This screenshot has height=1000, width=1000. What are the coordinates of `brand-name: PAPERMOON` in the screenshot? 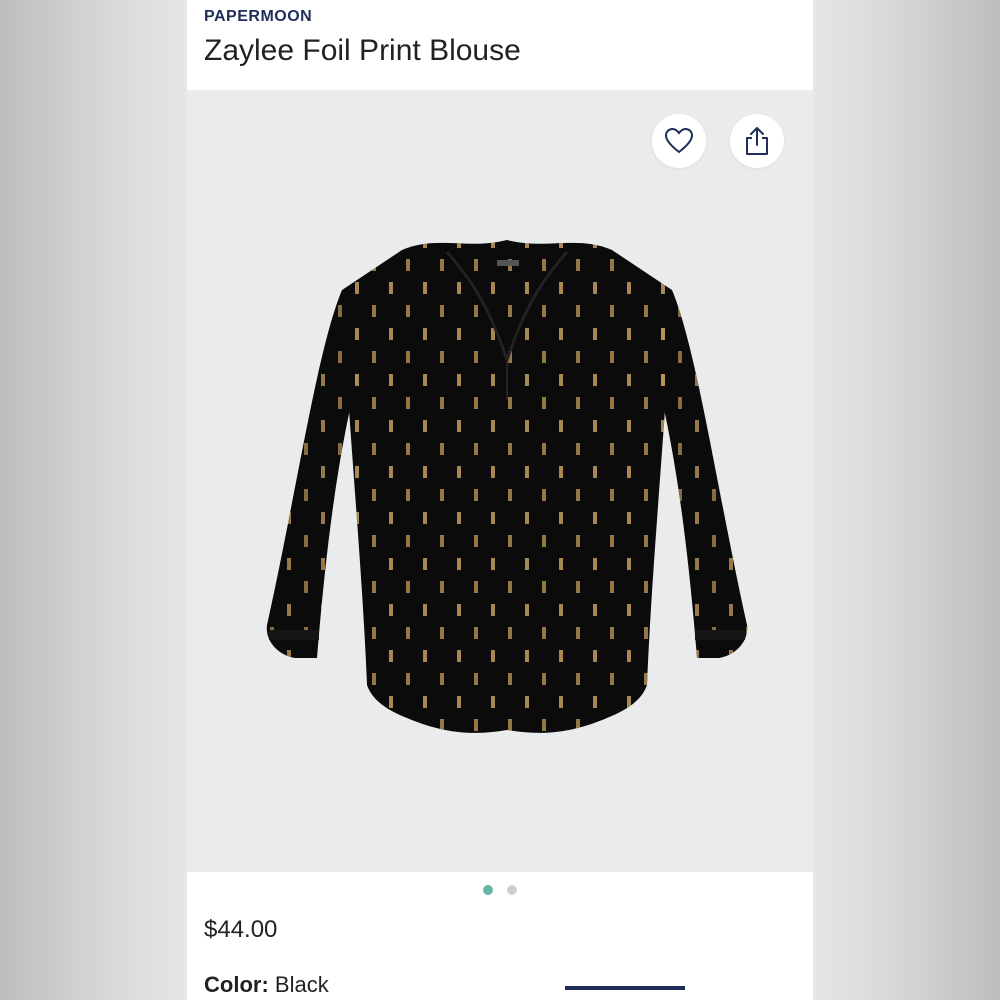 It's located at (258, 17).